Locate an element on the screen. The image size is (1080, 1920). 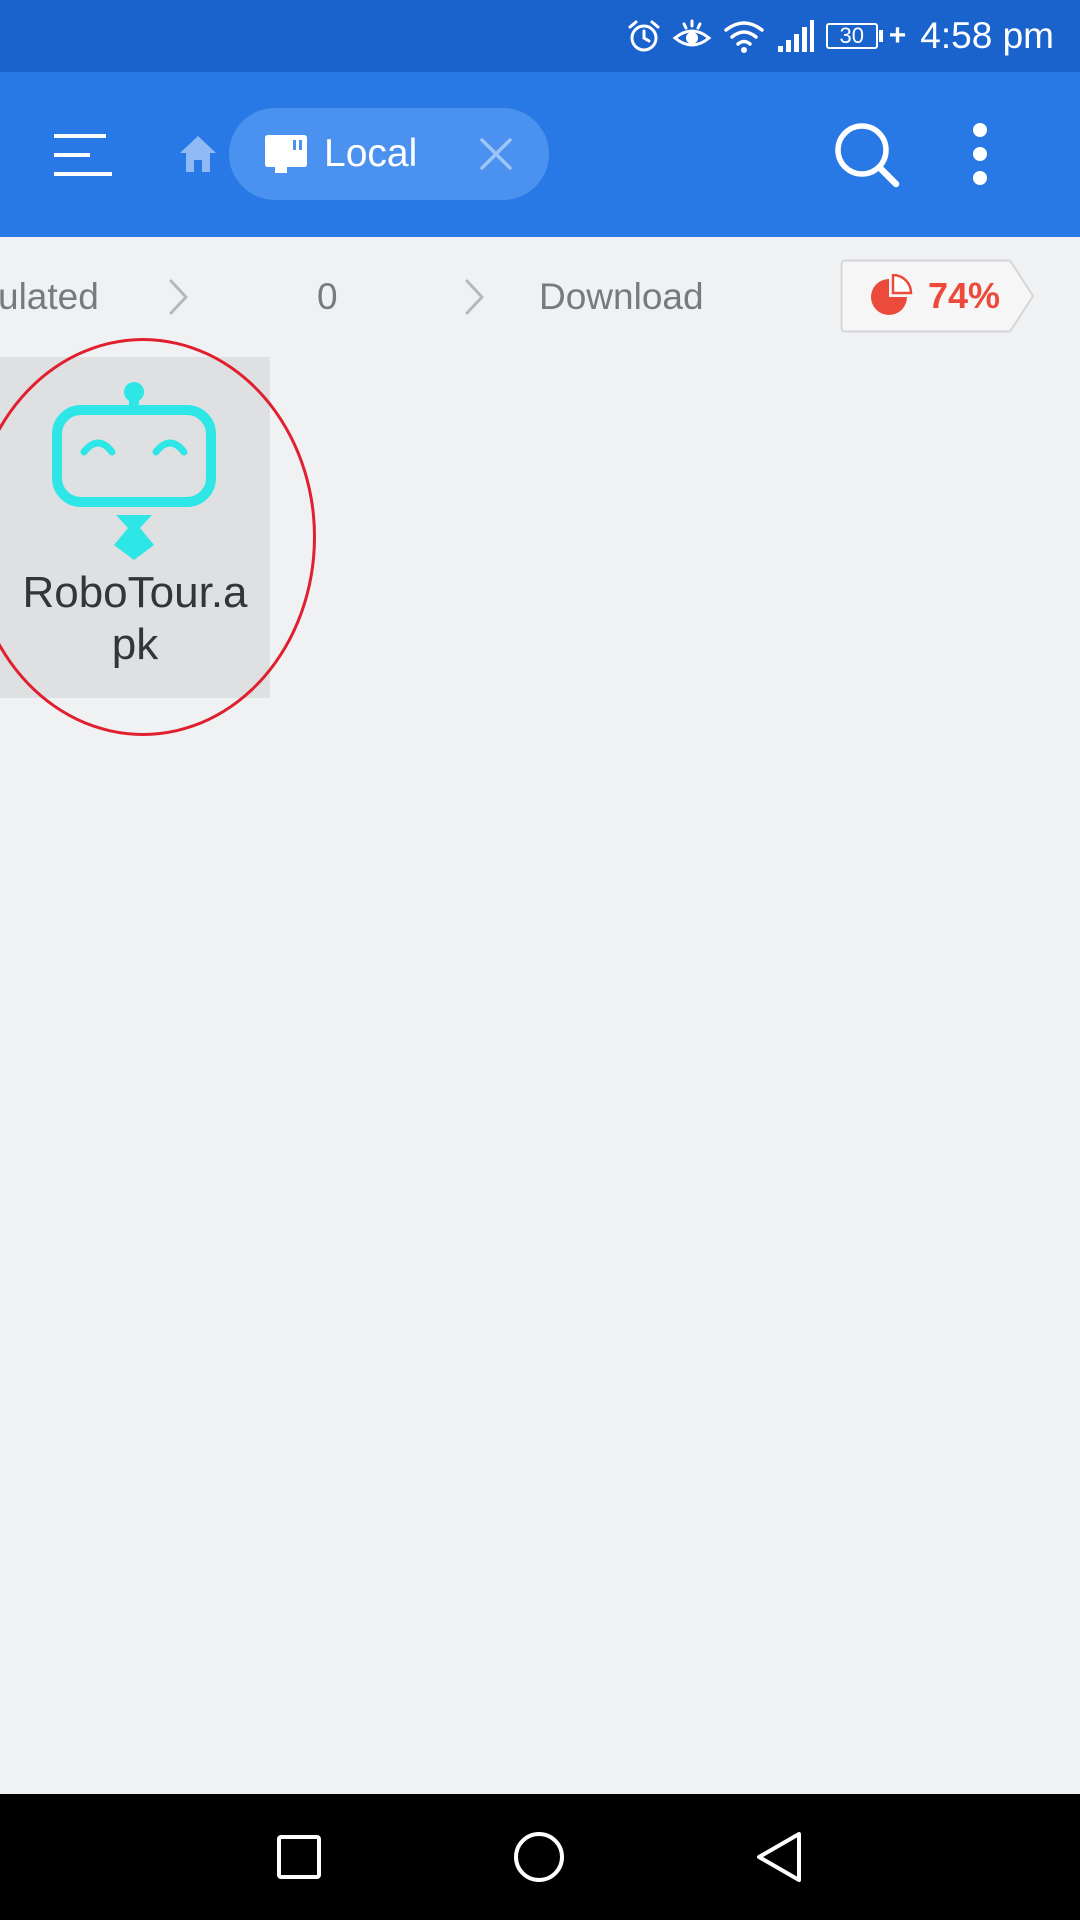
status-icons: 30 + 4:58 pm is located at coordinates (840, 36).